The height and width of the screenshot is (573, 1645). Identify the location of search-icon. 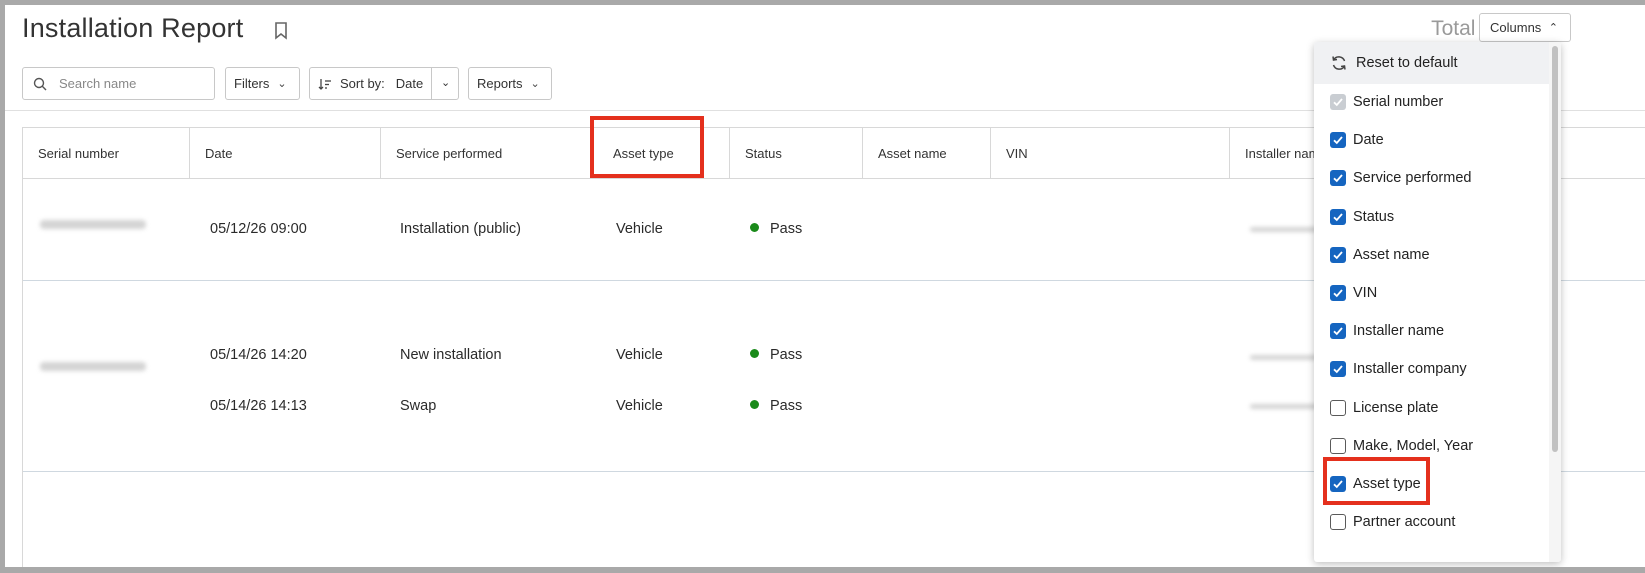
(40, 83).